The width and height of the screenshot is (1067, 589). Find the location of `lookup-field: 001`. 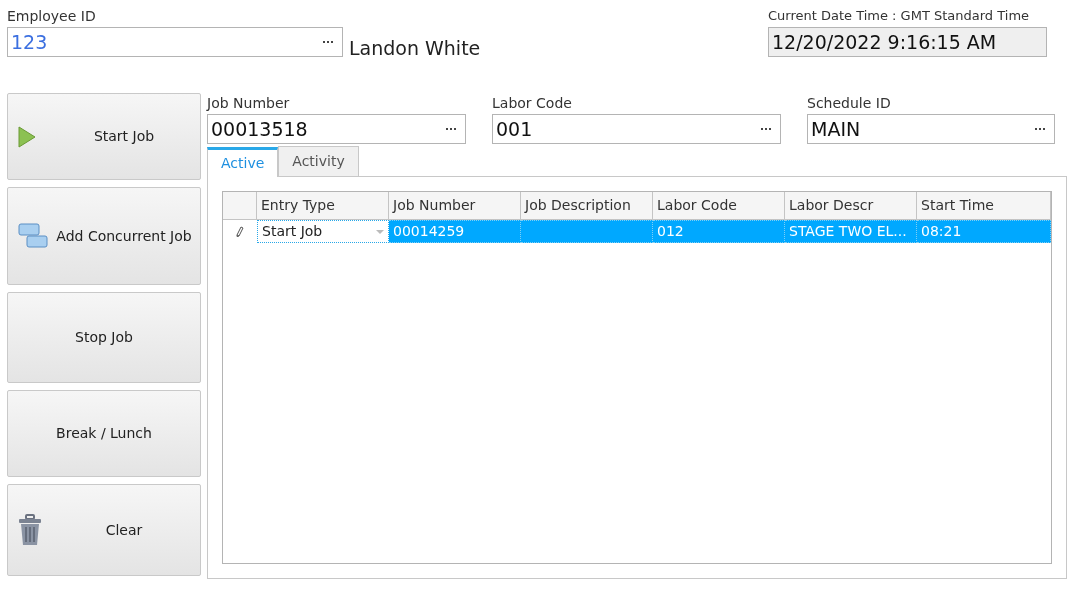

lookup-field: 001 is located at coordinates (636, 129).